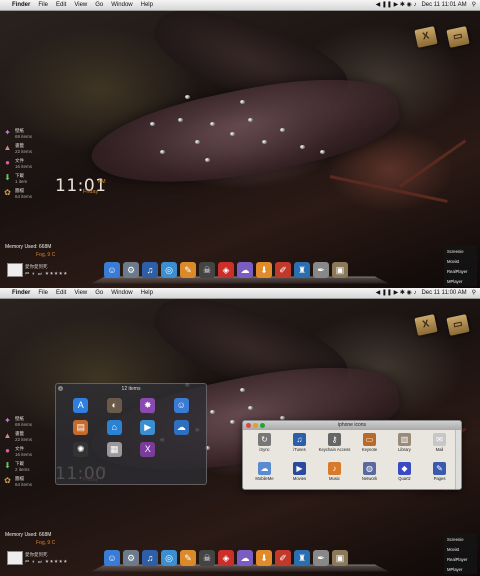  What do you see at coordinates (299, 475) in the screenshot?
I see `finder-item: ▶ Movies` at bounding box center [299, 475].